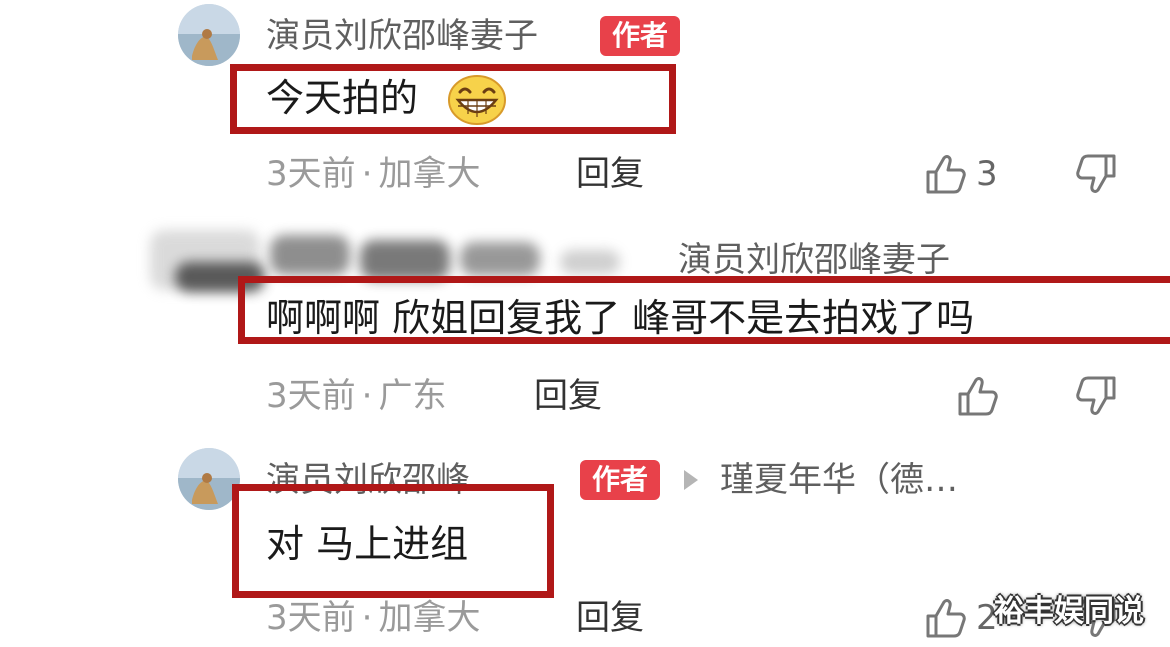 Image resolution: width=1170 pixels, height=647 pixels. What do you see at coordinates (367, 544) in the screenshot?
I see `comment-text: 对 马上进组` at bounding box center [367, 544].